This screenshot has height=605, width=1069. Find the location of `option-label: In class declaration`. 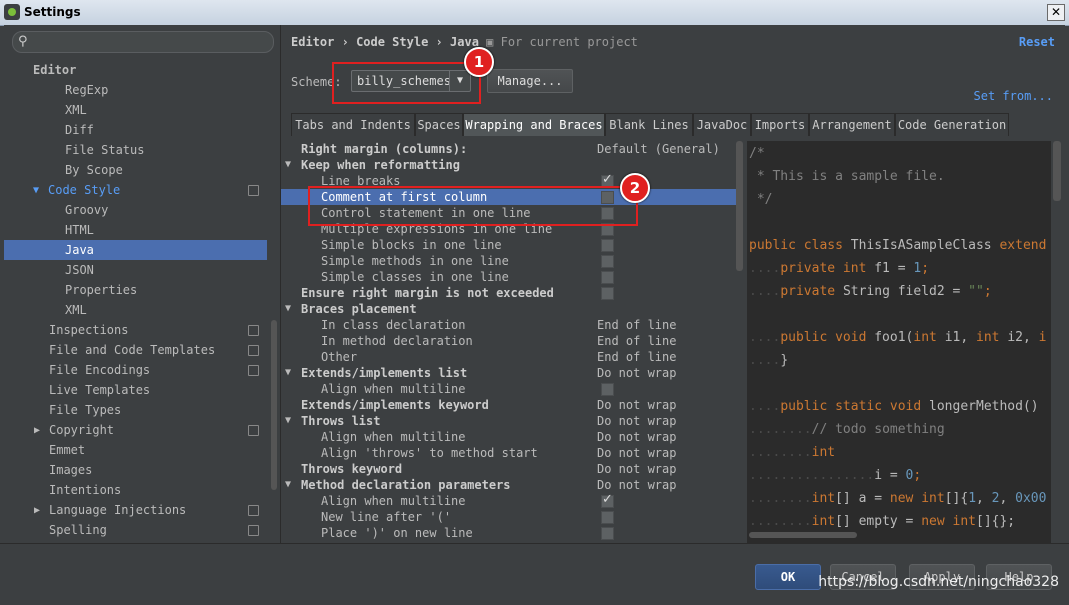

option-label: In class declaration is located at coordinates (393, 325).